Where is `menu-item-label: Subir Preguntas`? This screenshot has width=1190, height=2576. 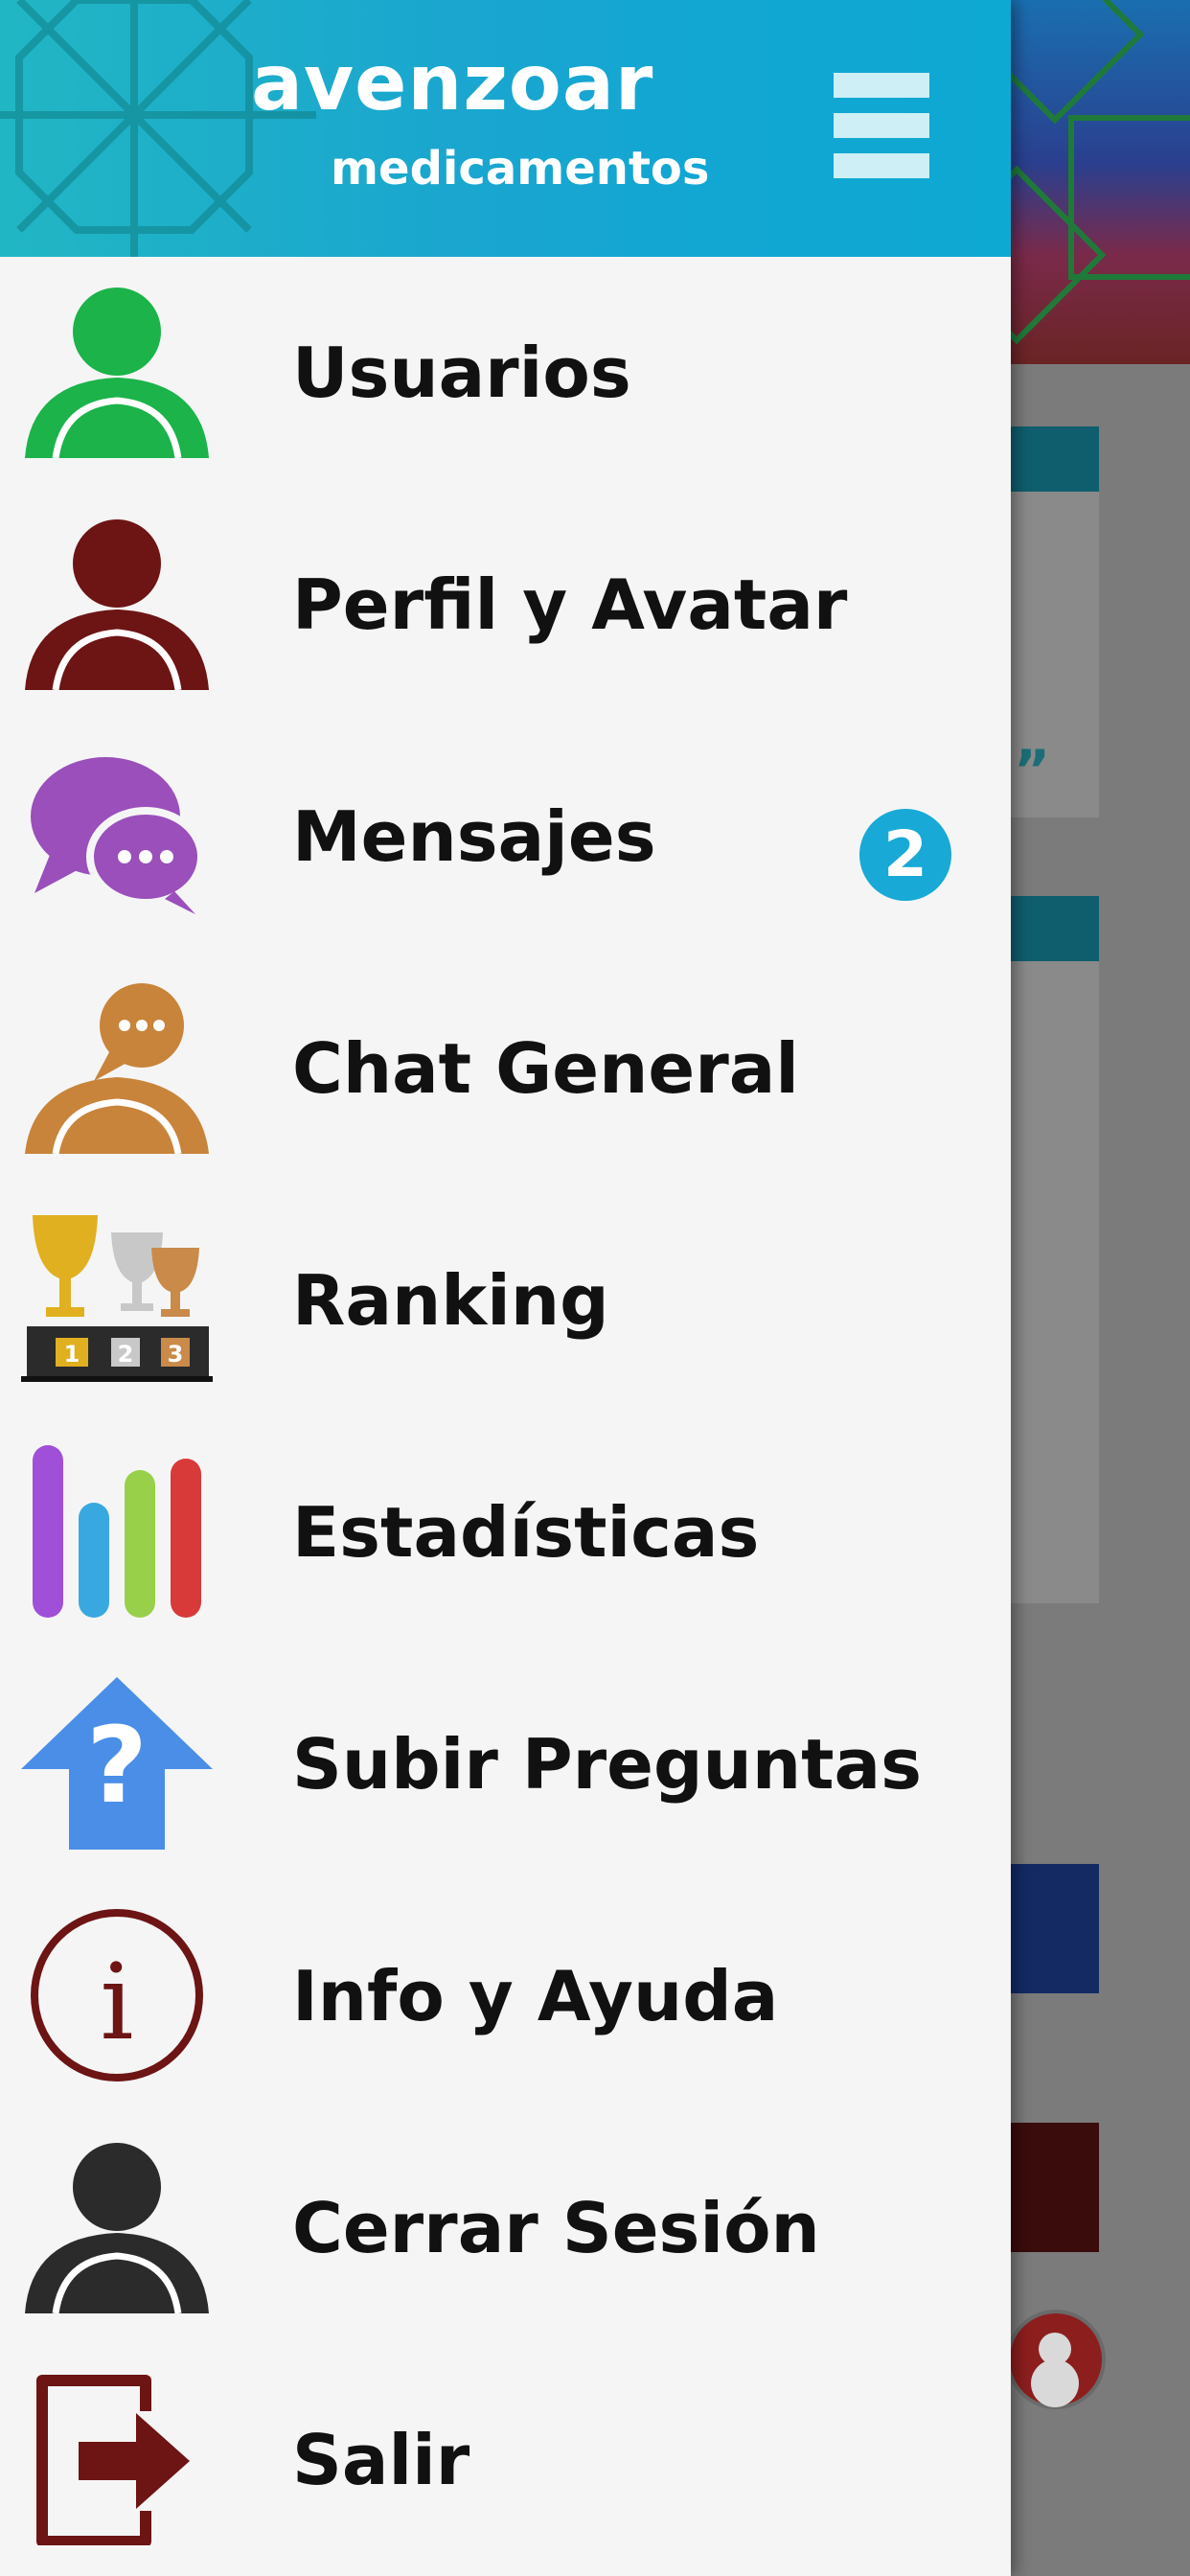 menu-item-label: Subir Preguntas is located at coordinates (607, 1764).